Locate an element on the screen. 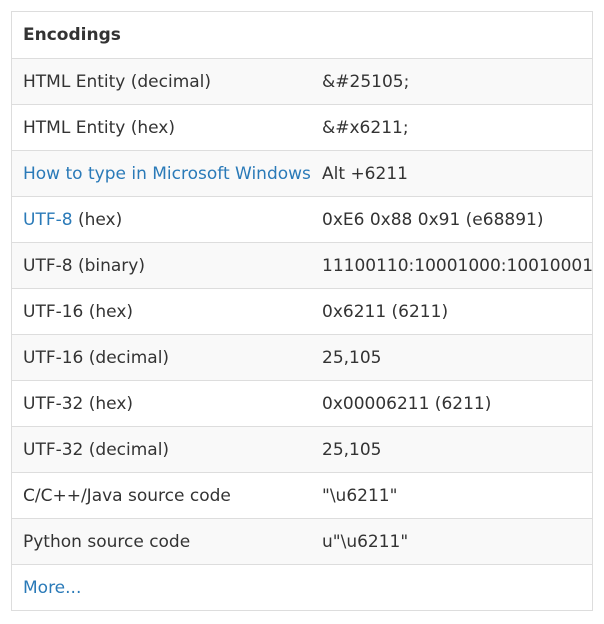 This screenshot has height=624, width=604. row-value: u"\u6211" is located at coordinates (365, 541).